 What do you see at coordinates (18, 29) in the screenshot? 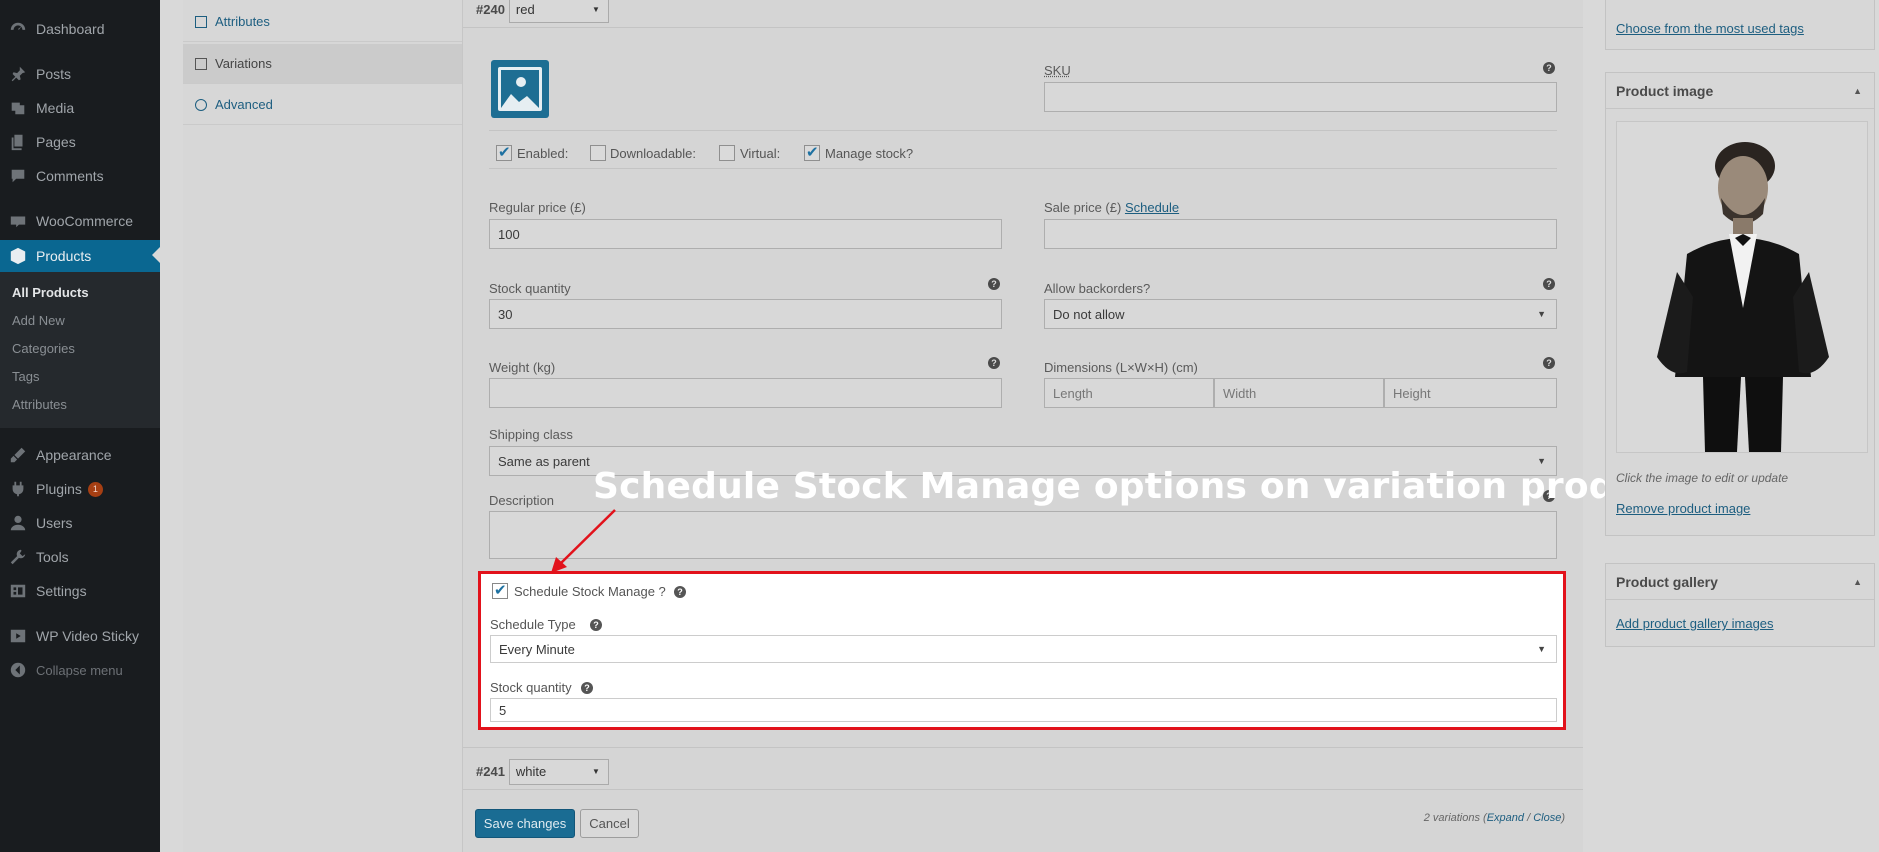
I see `dashboard-icon` at bounding box center [18, 29].